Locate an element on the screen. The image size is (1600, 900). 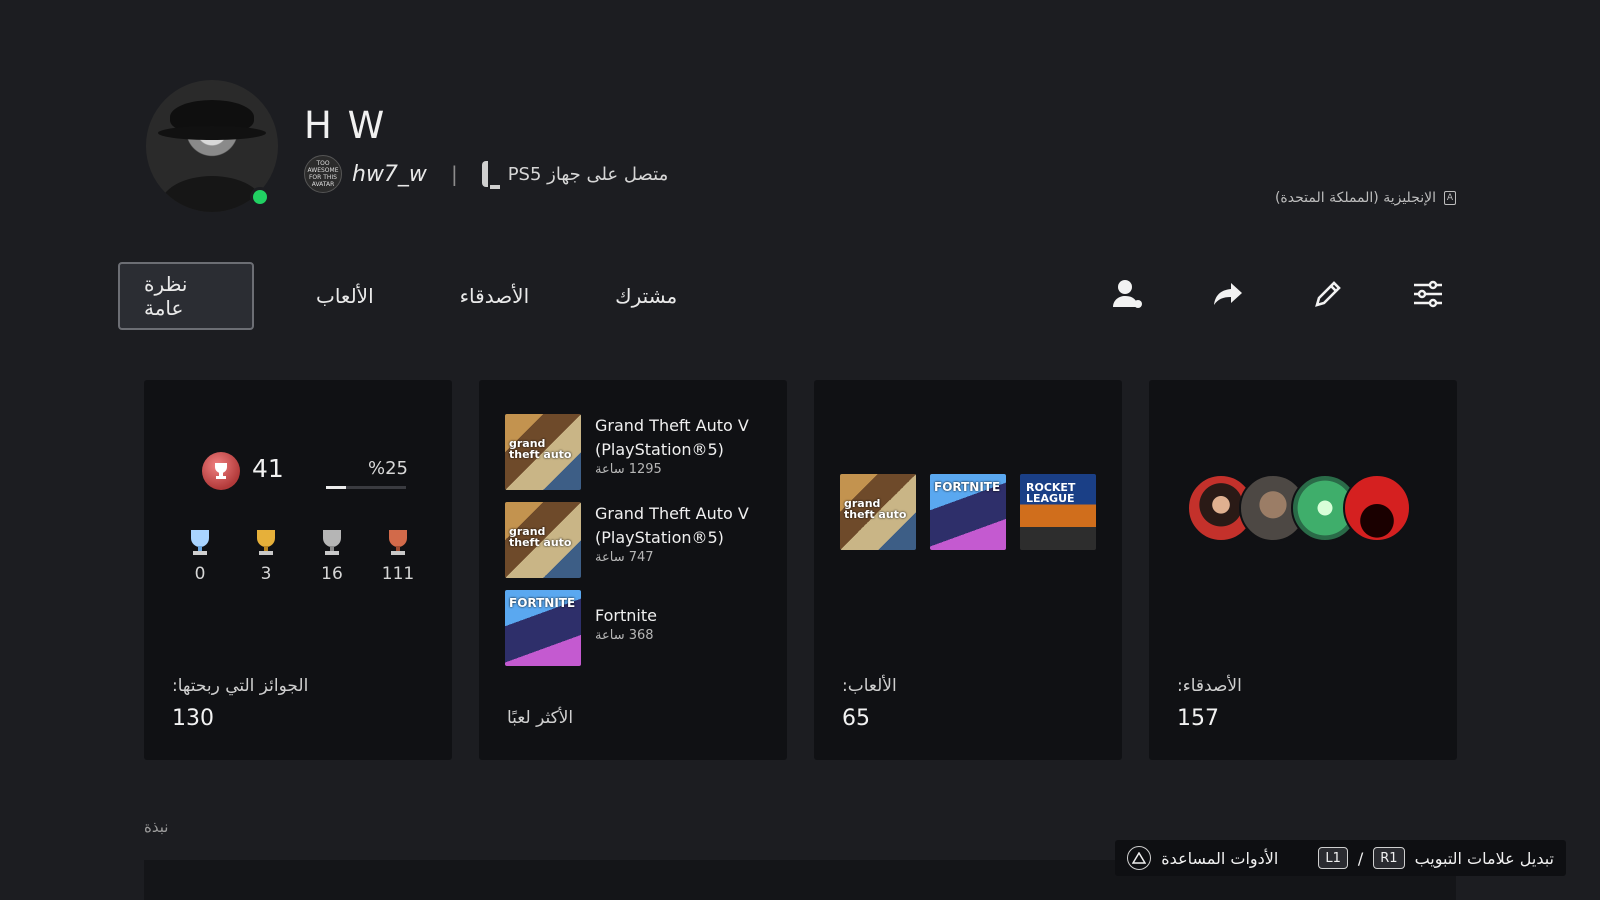
tab-friends: الأصدقاء is located at coordinates (495, 296).